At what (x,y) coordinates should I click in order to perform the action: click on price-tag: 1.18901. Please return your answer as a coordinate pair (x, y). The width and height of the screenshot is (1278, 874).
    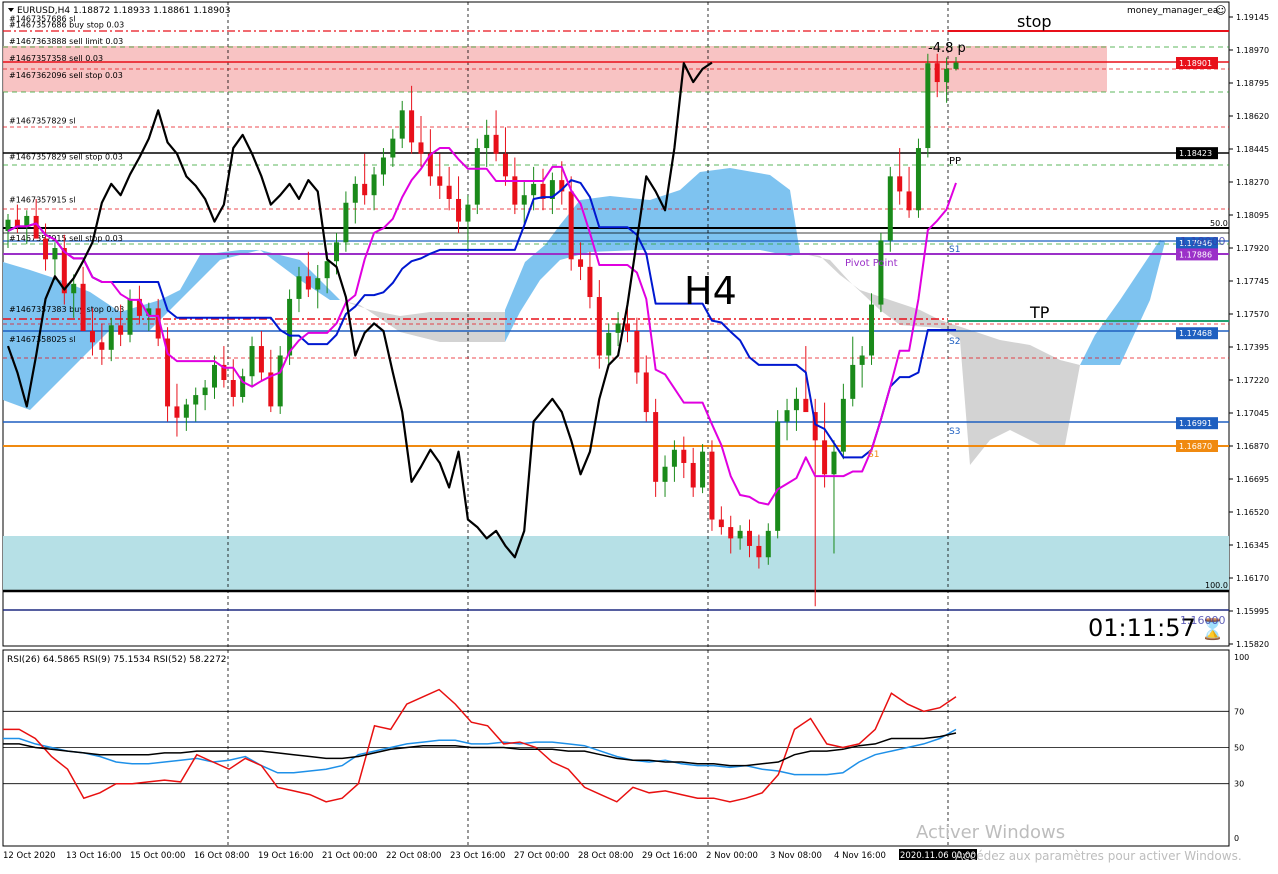
    Looking at the image, I should click on (1197, 63).